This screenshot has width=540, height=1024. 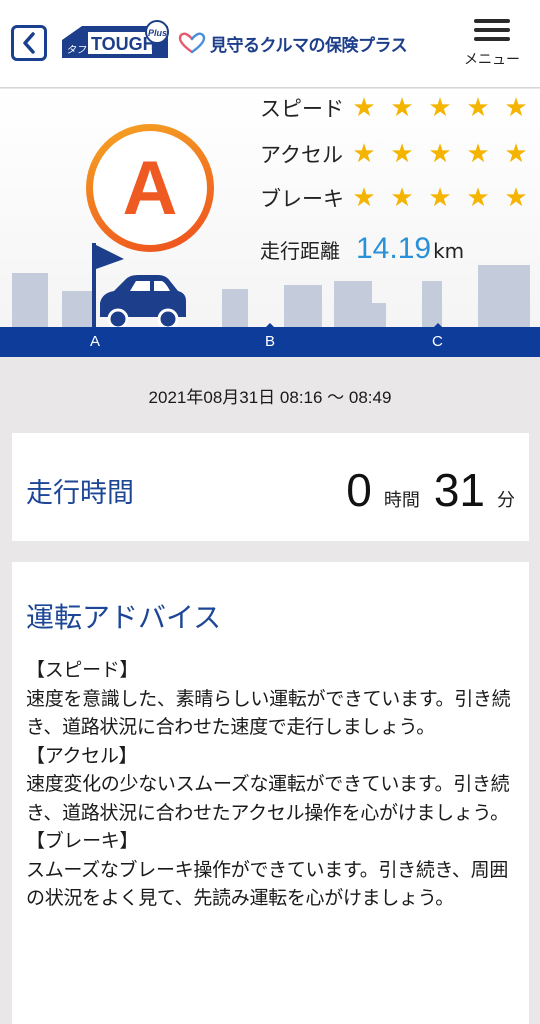 I want to click on logo-badge-text: Plus, so click(x=157, y=33).